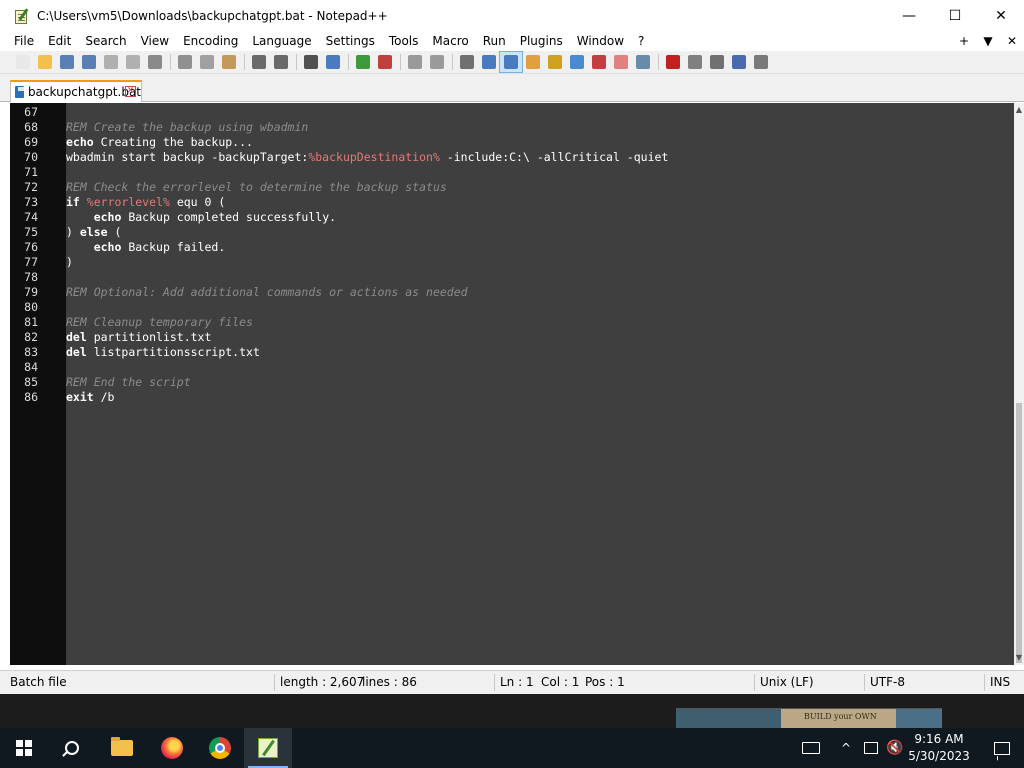 The image size is (1024, 768). What do you see at coordinates (512, 322) in the screenshot?
I see `code-line: 81 REM Cleanup temporary files` at bounding box center [512, 322].